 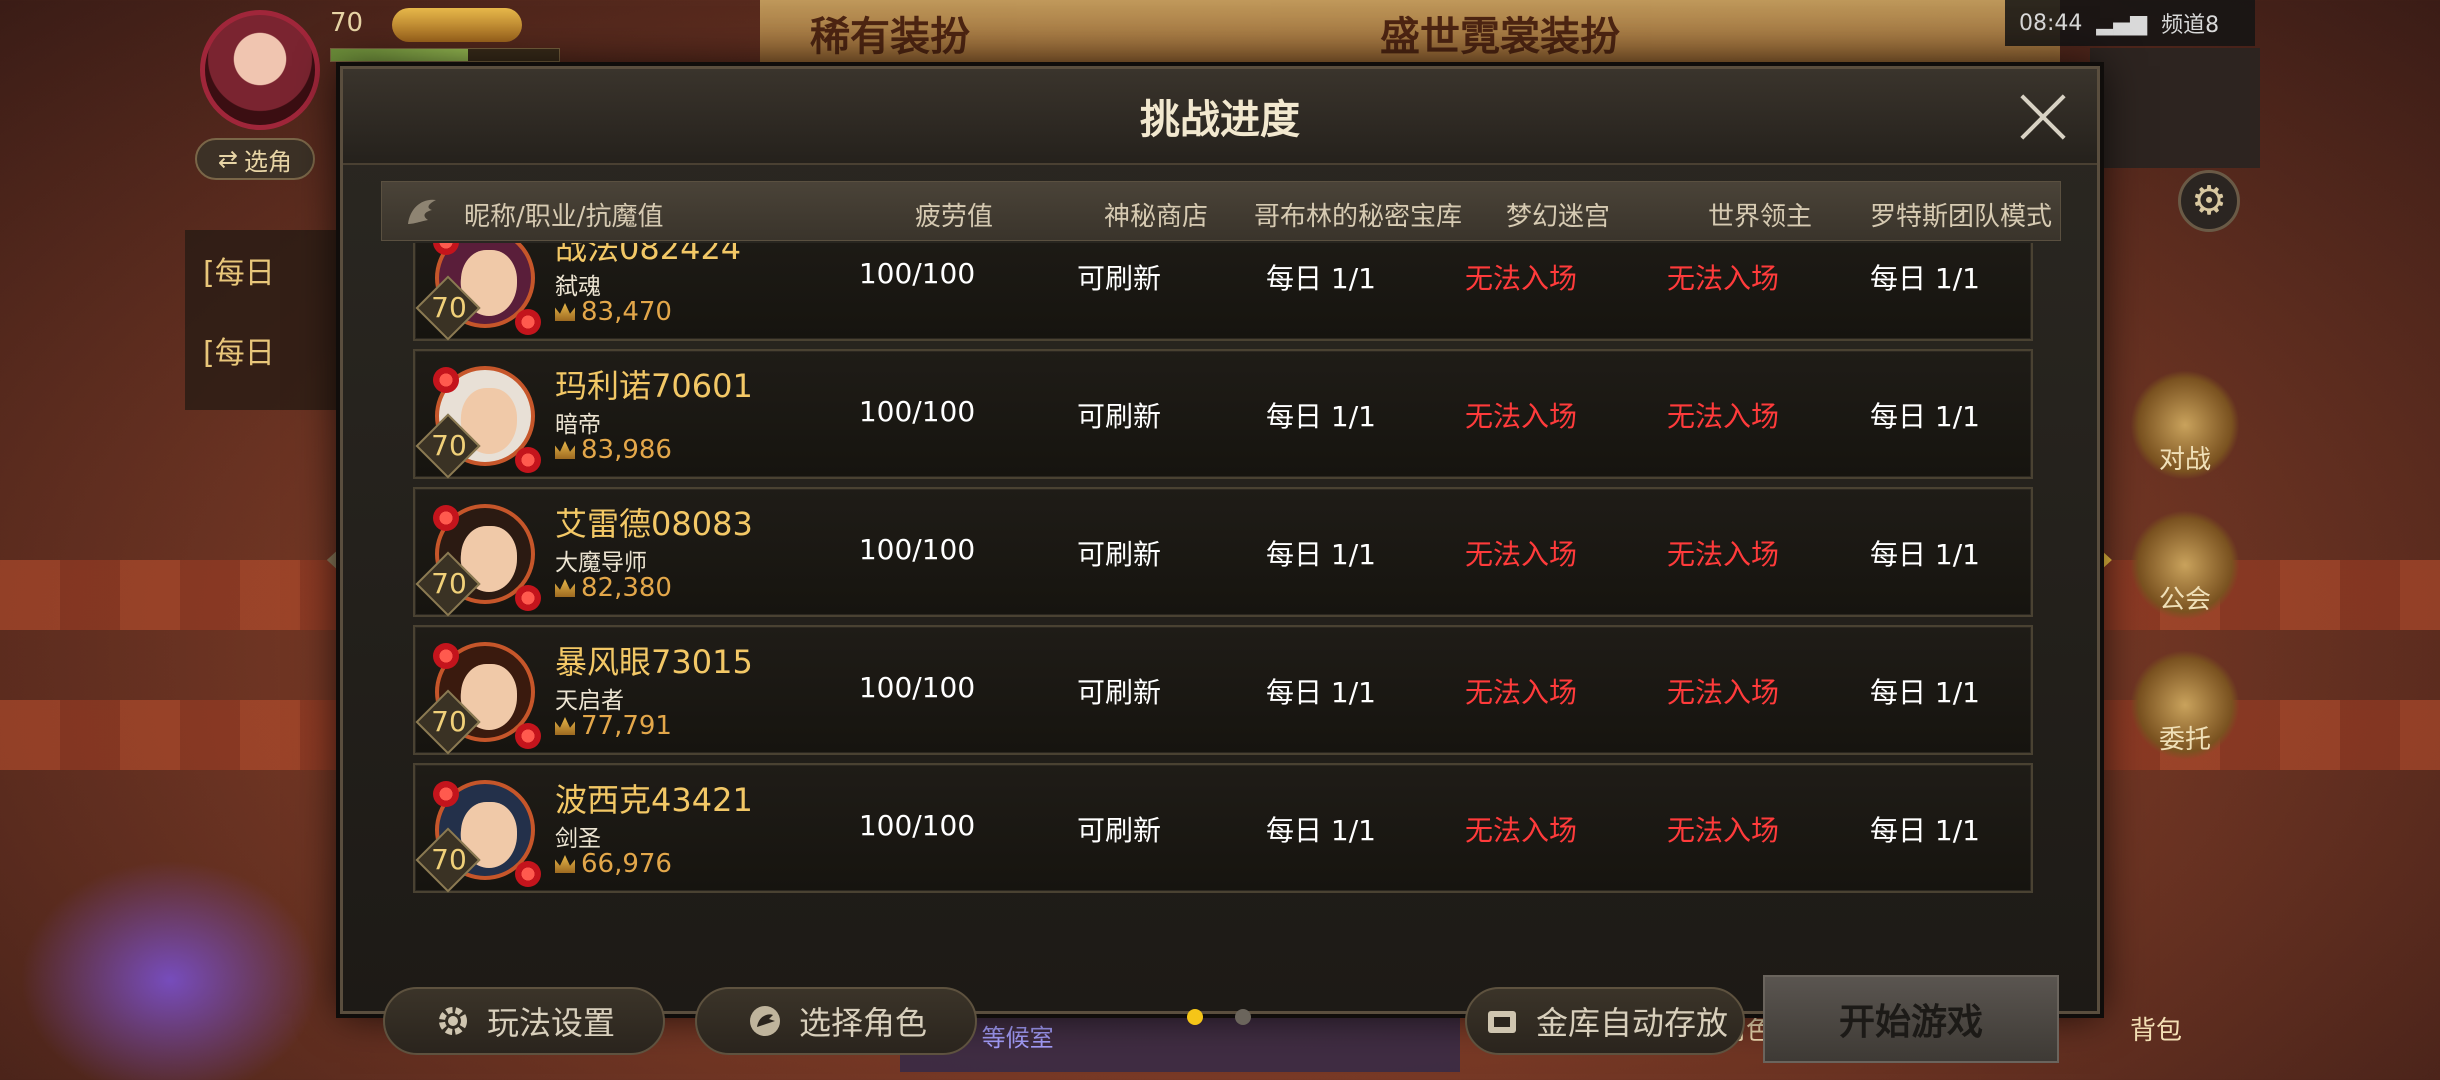 What do you see at coordinates (1911, 1019) in the screenshot?
I see `start-game-button: 开始游戏` at bounding box center [1911, 1019].